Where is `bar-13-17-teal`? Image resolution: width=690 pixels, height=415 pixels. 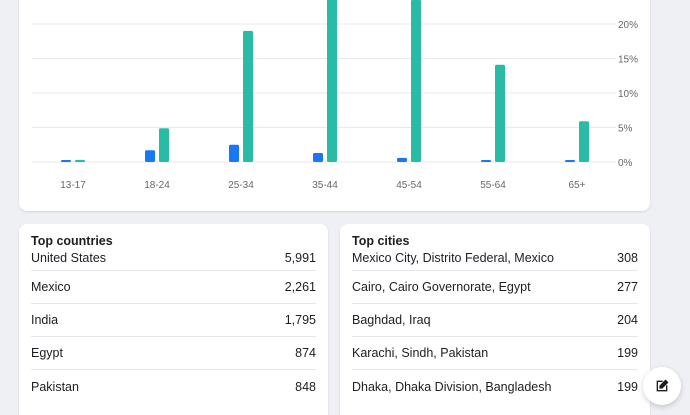
bar-13-17-teal is located at coordinates (80, 160).